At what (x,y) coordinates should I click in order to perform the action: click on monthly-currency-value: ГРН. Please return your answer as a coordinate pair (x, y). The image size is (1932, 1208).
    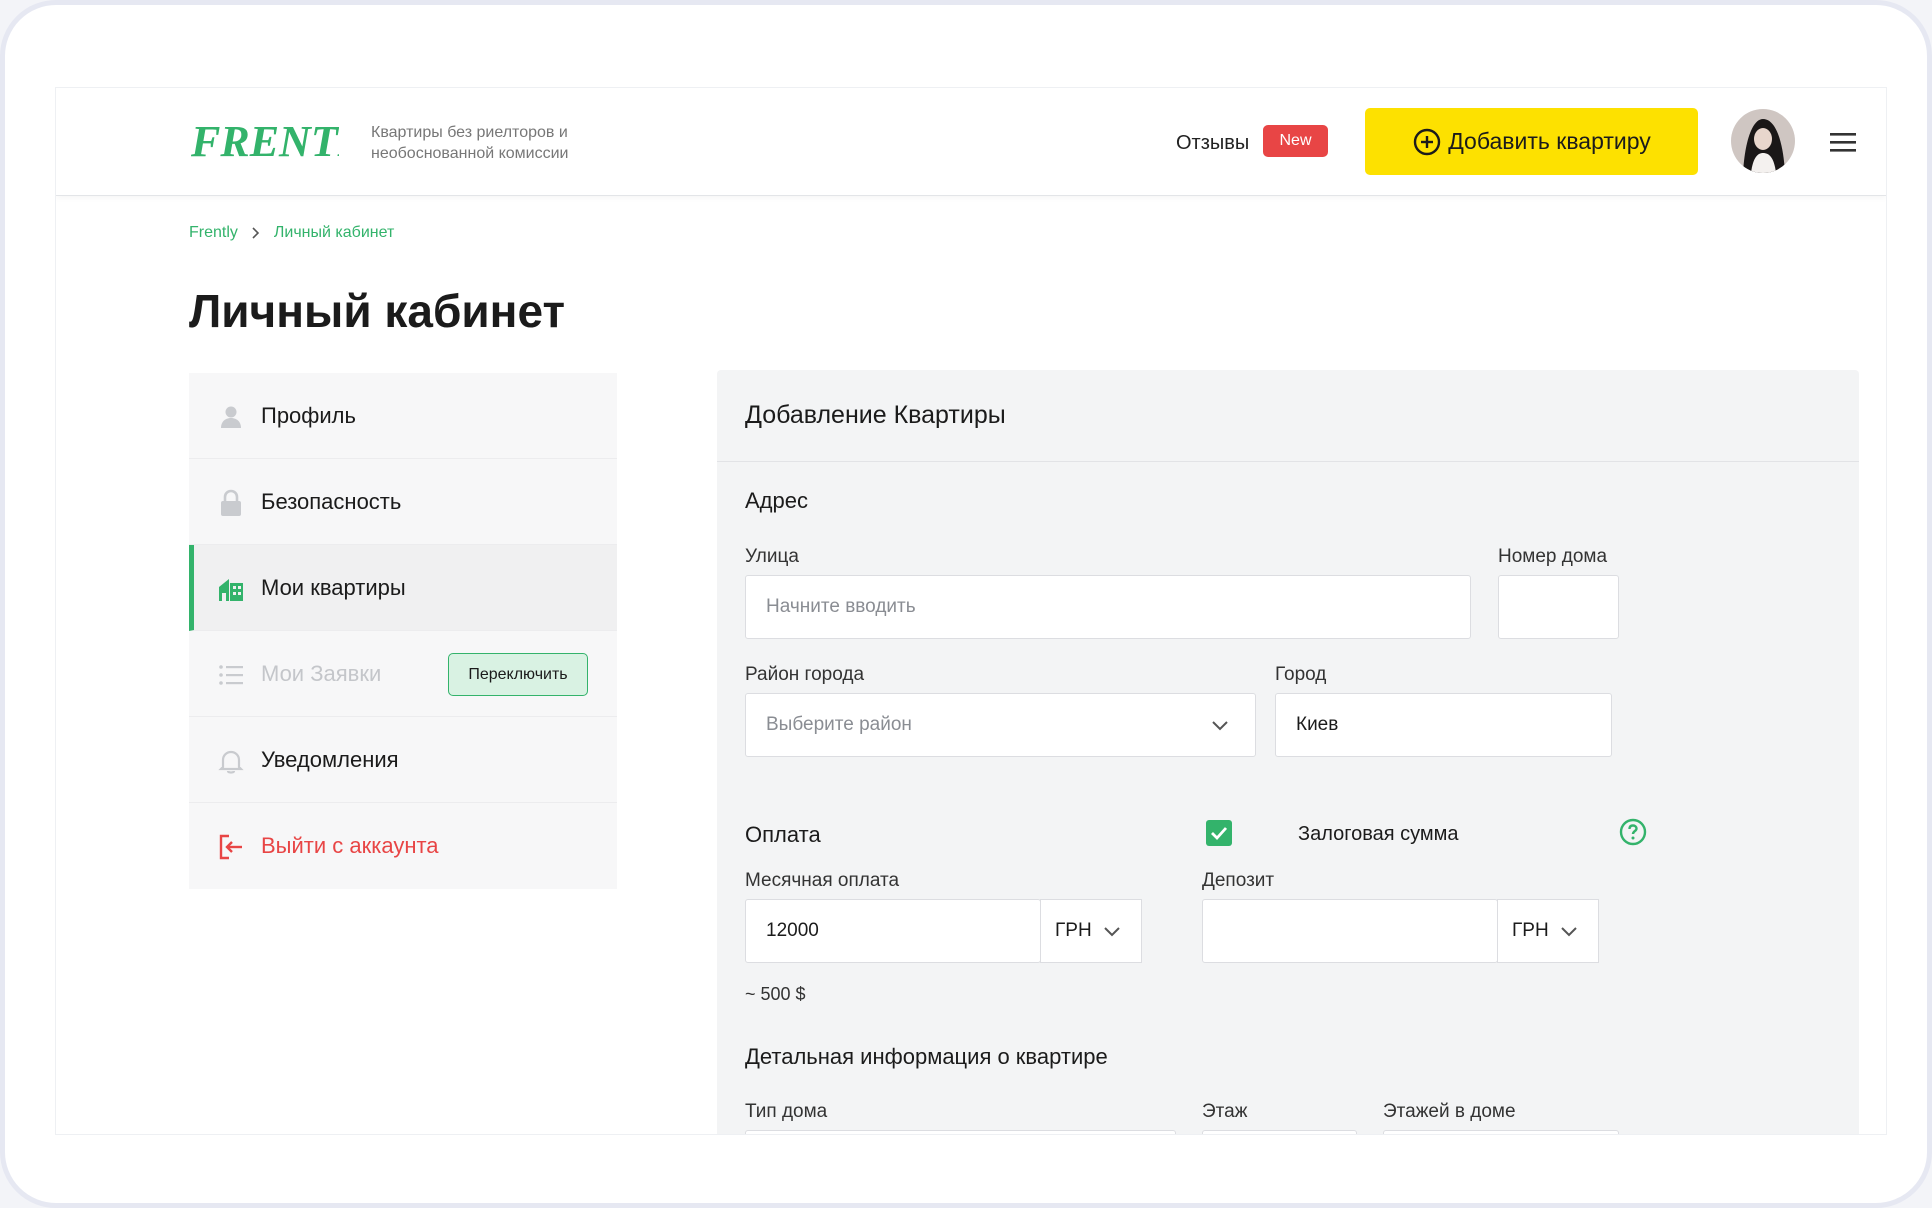
    Looking at the image, I should click on (1073, 930).